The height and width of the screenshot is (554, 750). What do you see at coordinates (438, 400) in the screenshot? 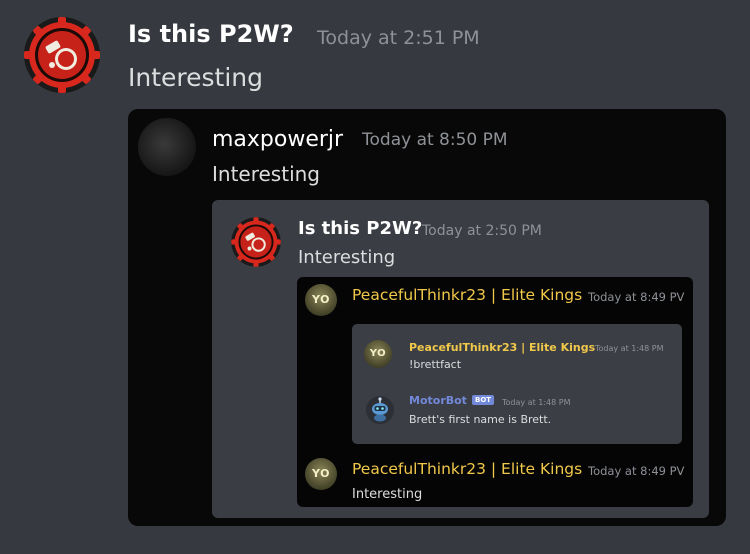
I see `bot-username: MotorBot` at bounding box center [438, 400].